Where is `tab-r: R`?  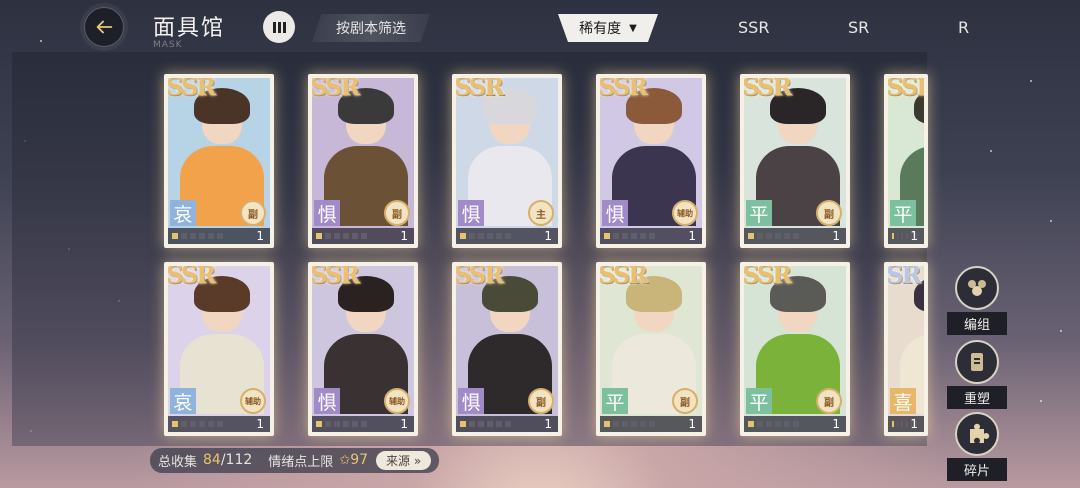
tab-r: R is located at coordinates (963, 27).